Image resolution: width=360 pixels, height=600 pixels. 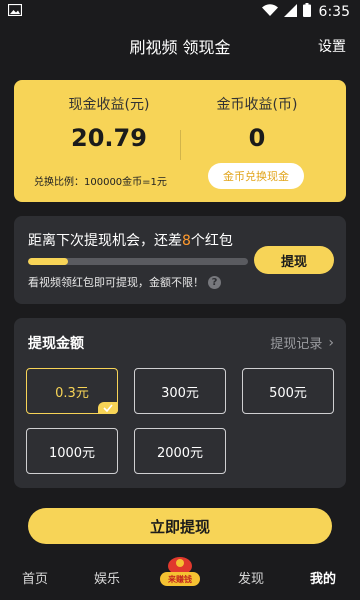 I want to click on chance-title: 距离下次提现机会，还差8个红包, so click(x=130, y=240).